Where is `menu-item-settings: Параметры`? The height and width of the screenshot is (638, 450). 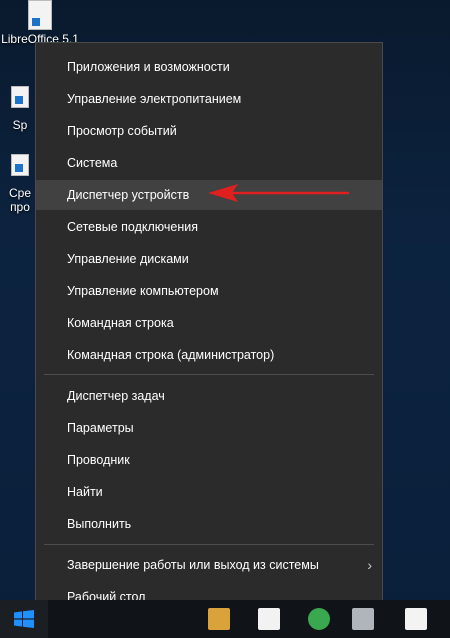 menu-item-settings: Параметры is located at coordinates (209, 428).